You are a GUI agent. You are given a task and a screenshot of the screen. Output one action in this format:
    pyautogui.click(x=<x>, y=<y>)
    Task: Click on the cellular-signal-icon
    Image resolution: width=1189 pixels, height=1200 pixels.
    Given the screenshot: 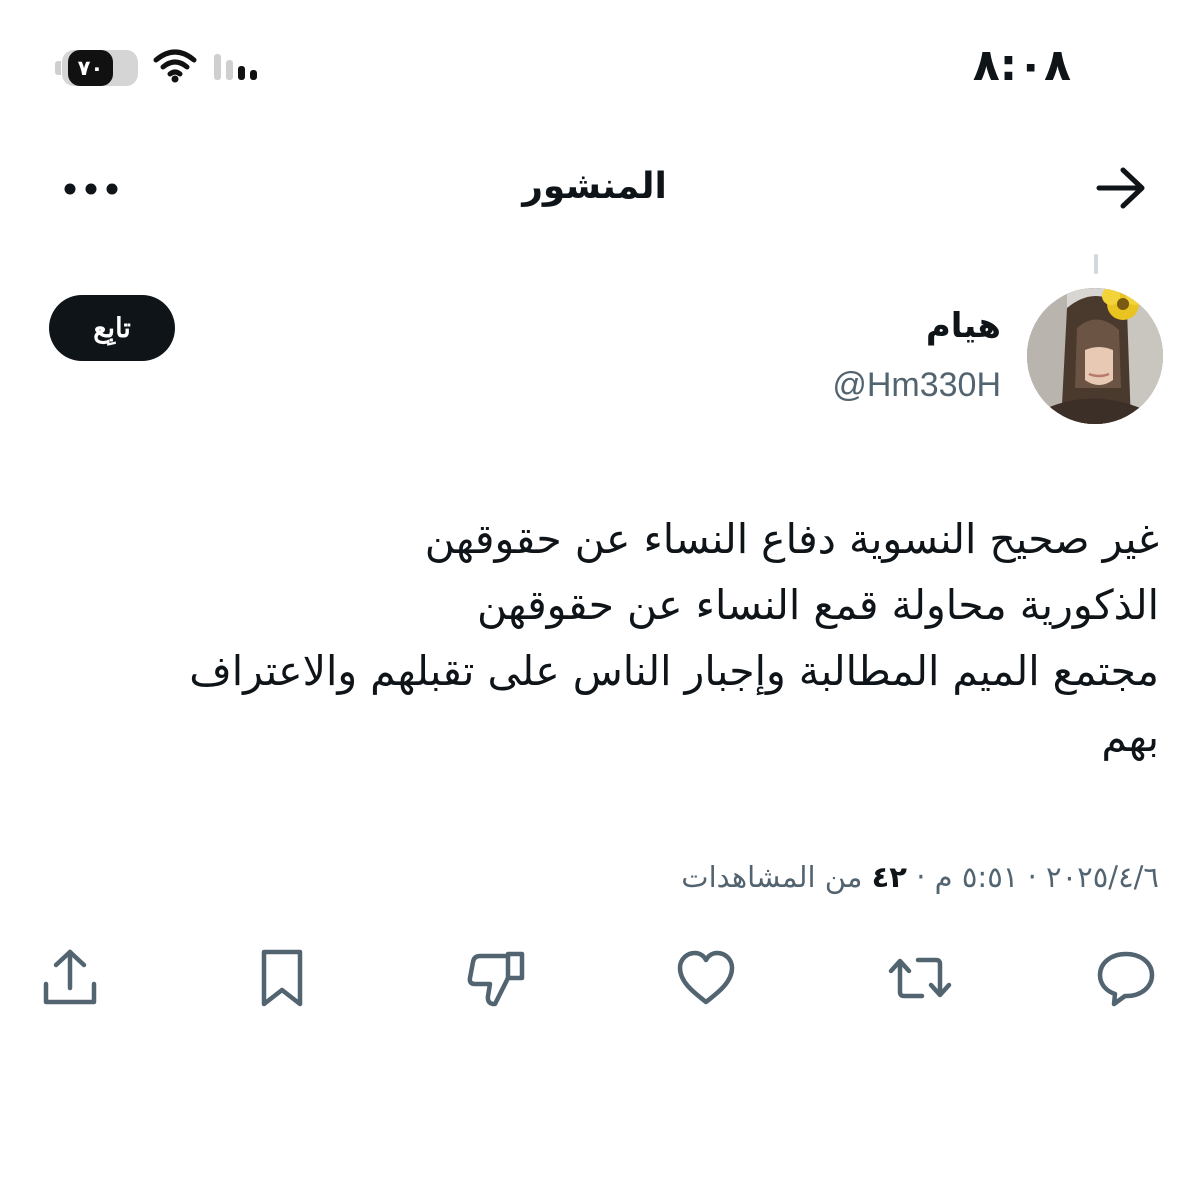 What is the action you would take?
    pyautogui.click(x=240, y=68)
    